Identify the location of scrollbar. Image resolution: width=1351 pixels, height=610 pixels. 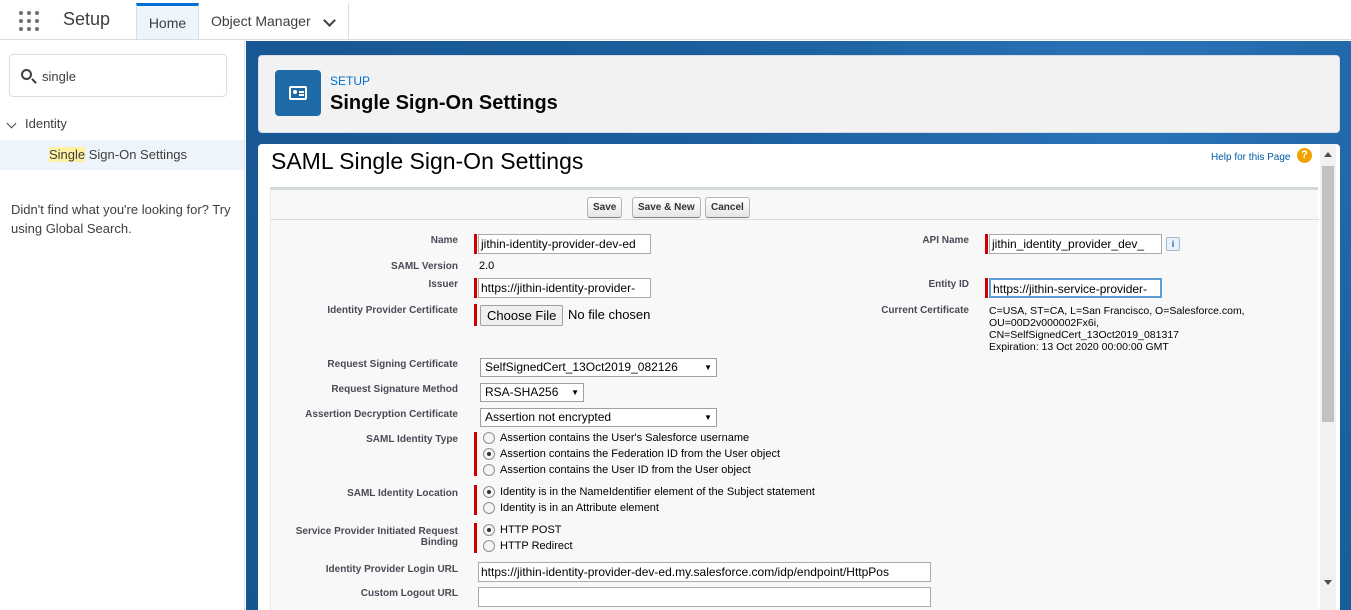
(1328, 377).